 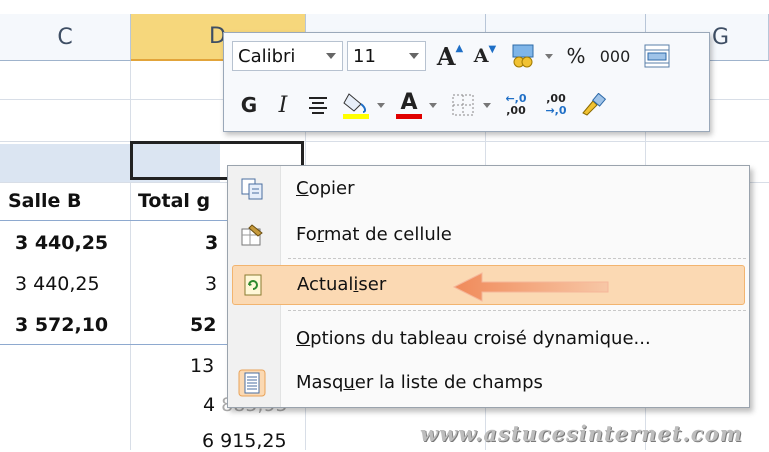 What do you see at coordinates (283, 105) in the screenshot?
I see `italic-button: I` at bounding box center [283, 105].